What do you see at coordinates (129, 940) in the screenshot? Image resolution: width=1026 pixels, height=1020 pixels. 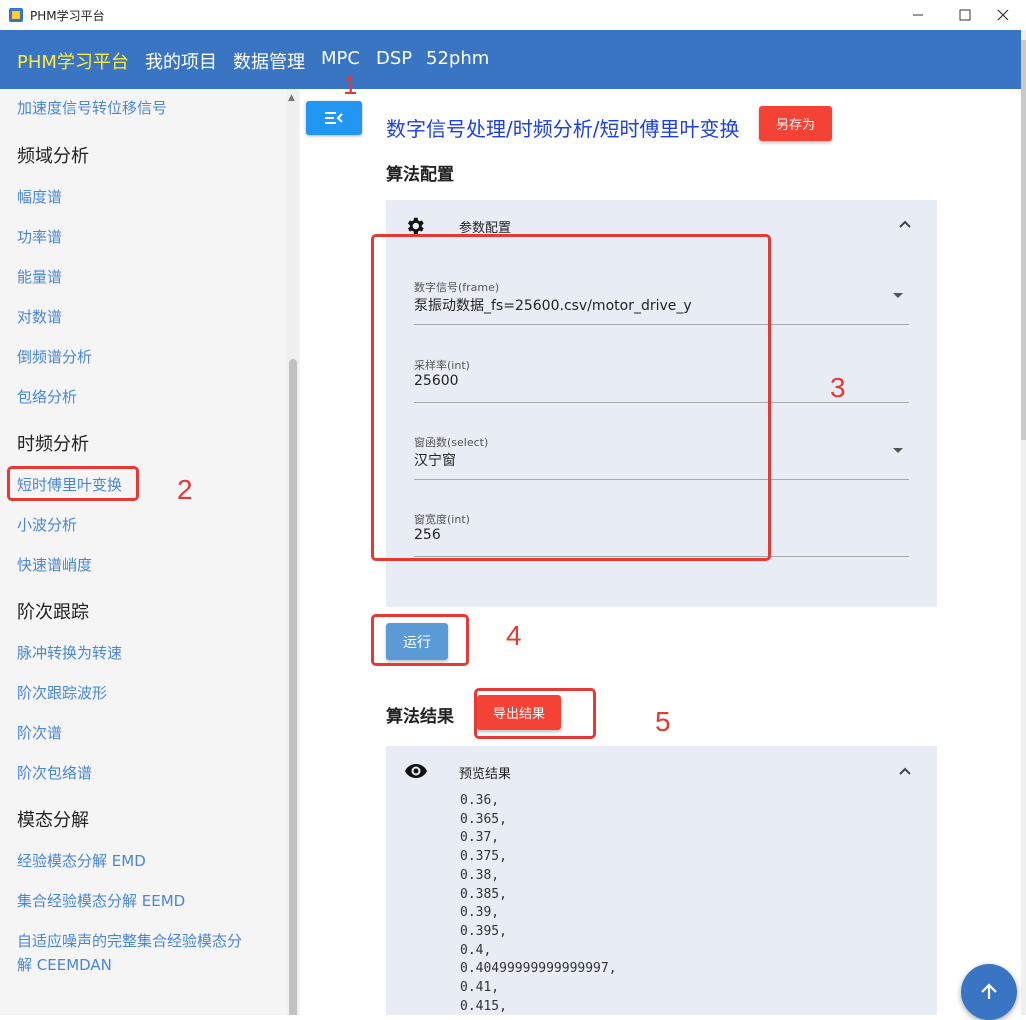 I see `sidebar-item-ceemdan: 自适应噪声的完整集合经验模态分` at bounding box center [129, 940].